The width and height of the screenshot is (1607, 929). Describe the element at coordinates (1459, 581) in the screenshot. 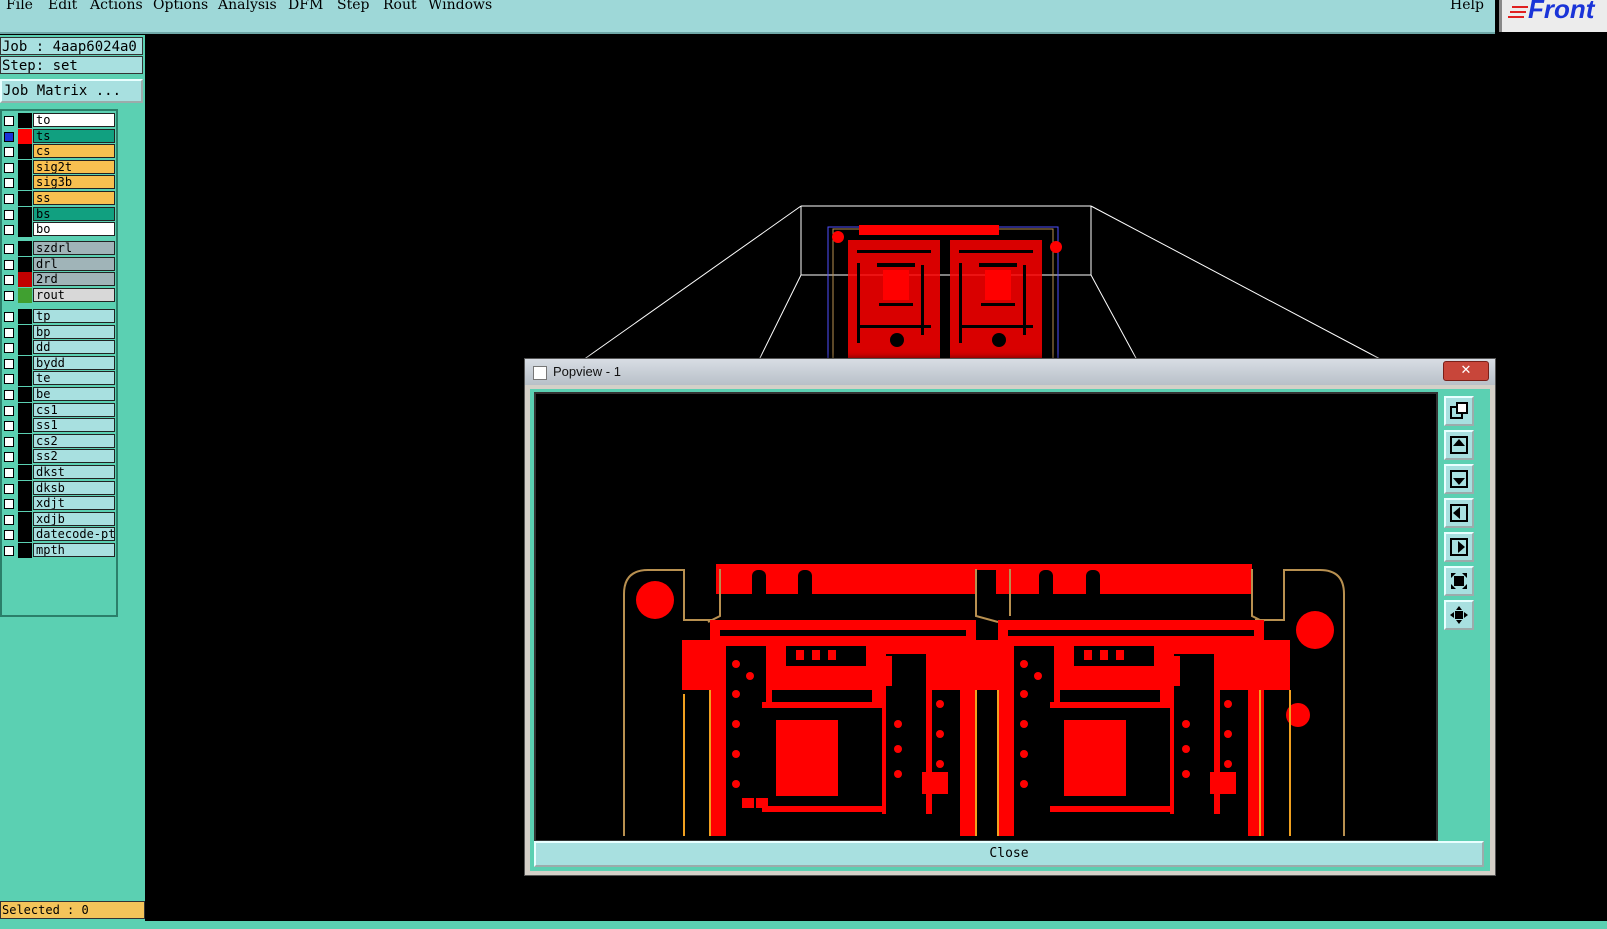

I see `zoom-in-button` at that location.